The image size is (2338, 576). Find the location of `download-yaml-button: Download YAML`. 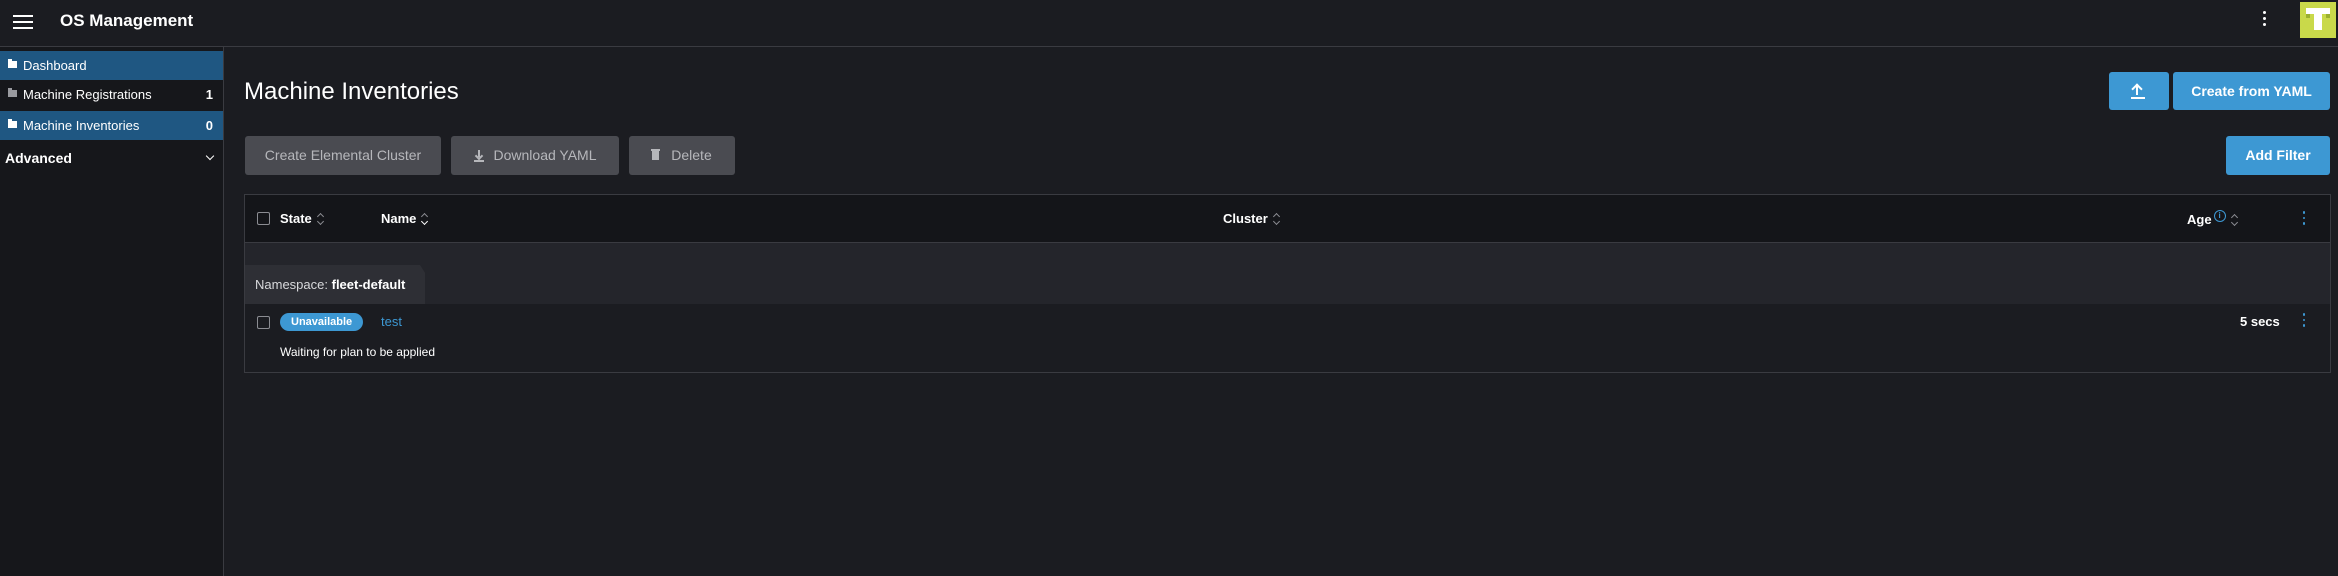

download-yaml-button: Download YAML is located at coordinates (535, 155).